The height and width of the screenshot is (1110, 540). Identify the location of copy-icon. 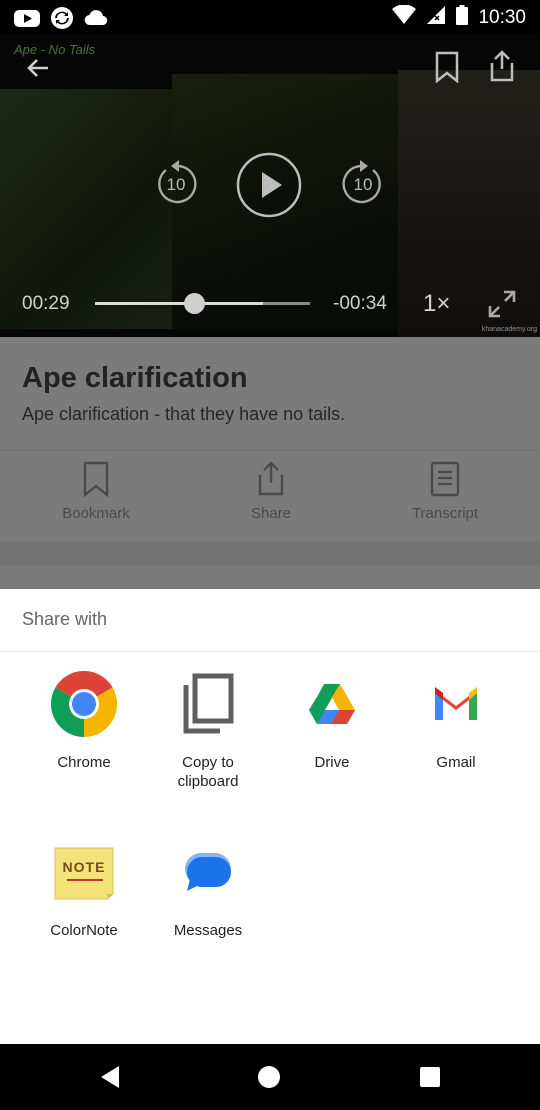
(208, 704).